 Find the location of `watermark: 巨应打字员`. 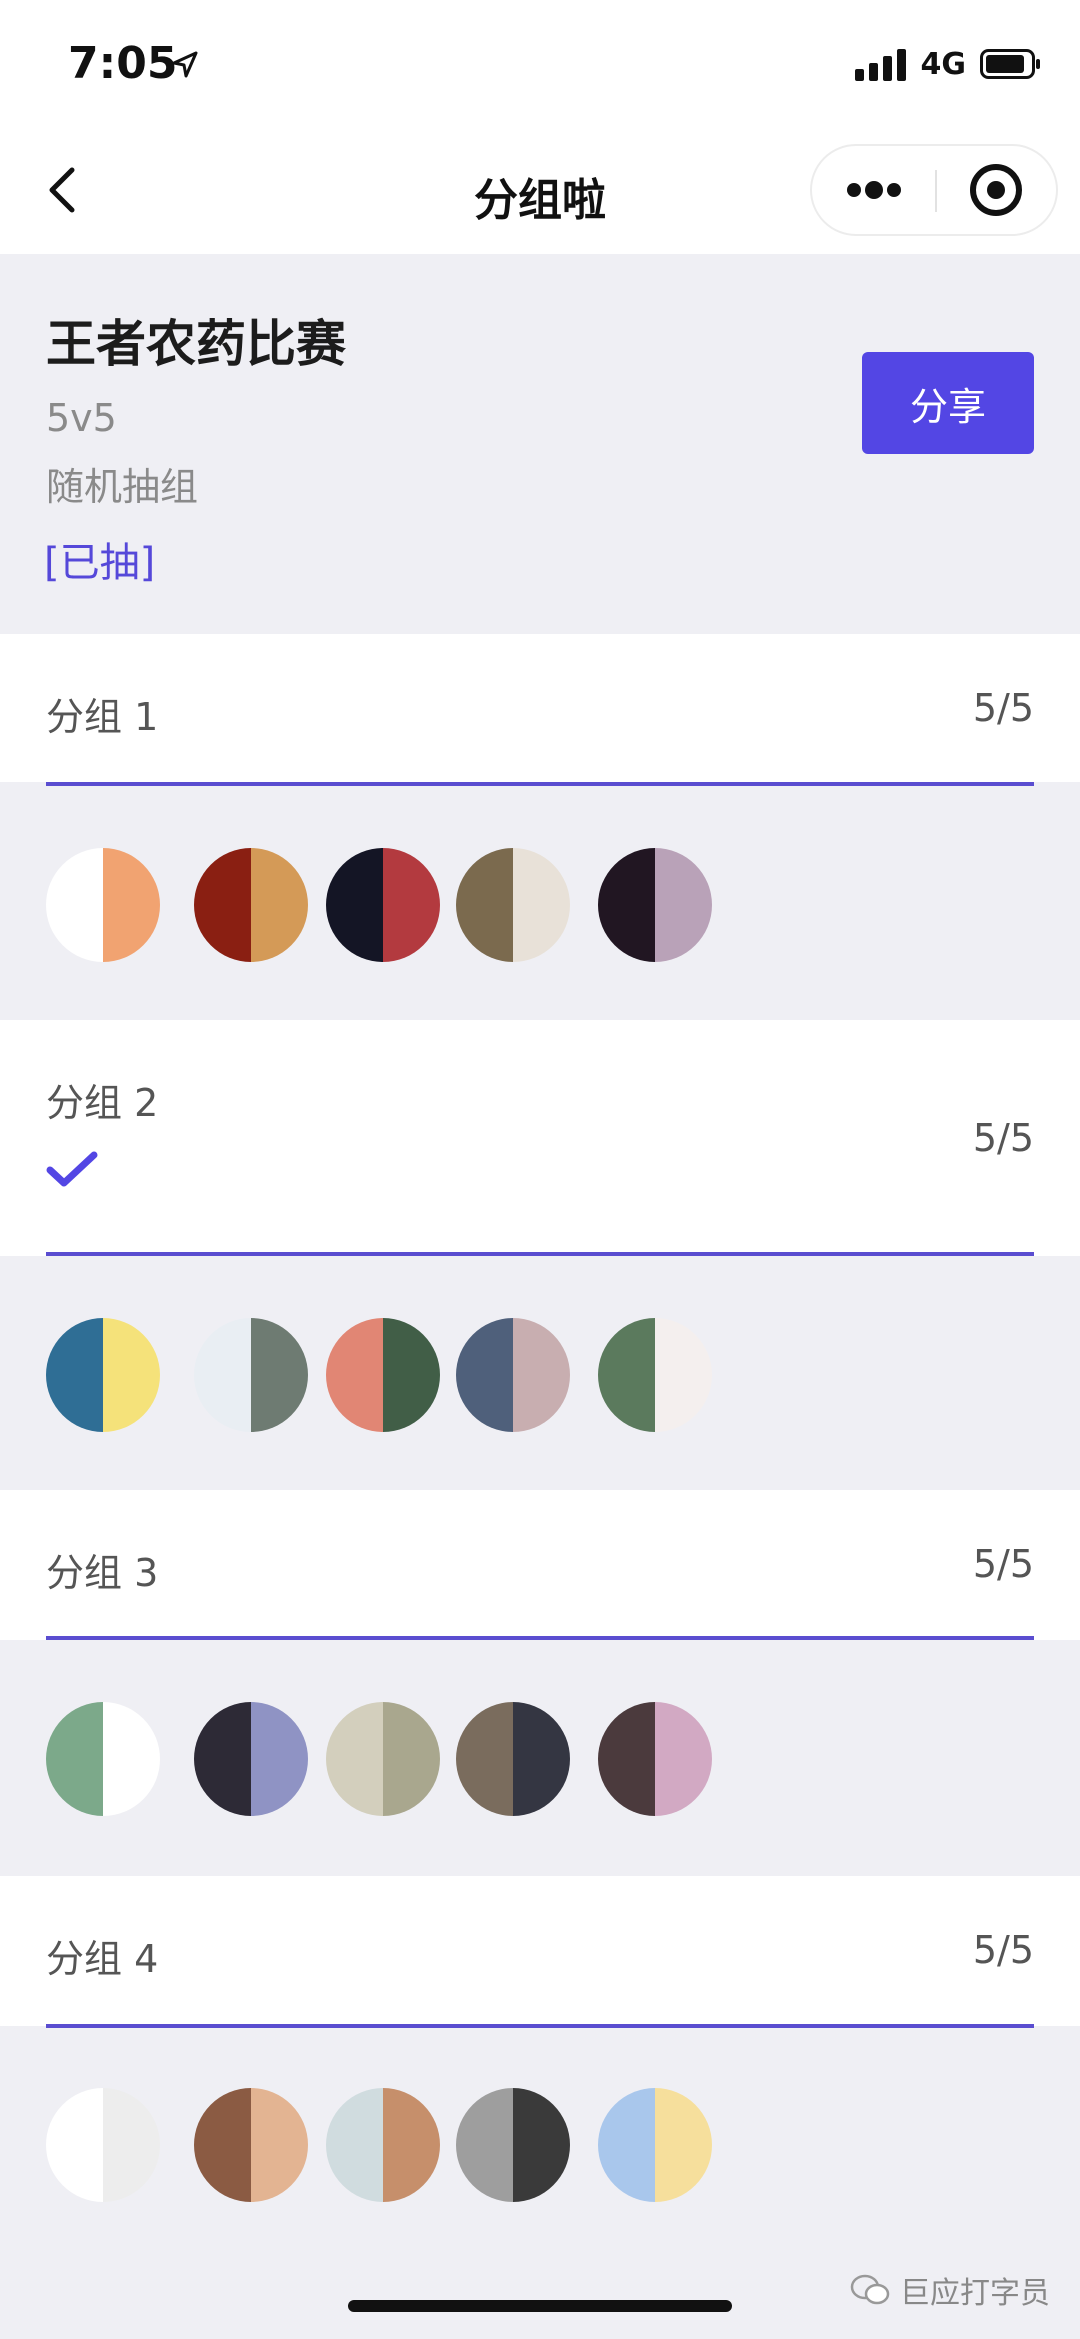

watermark: 巨应打字员 is located at coordinates (950, 2290).